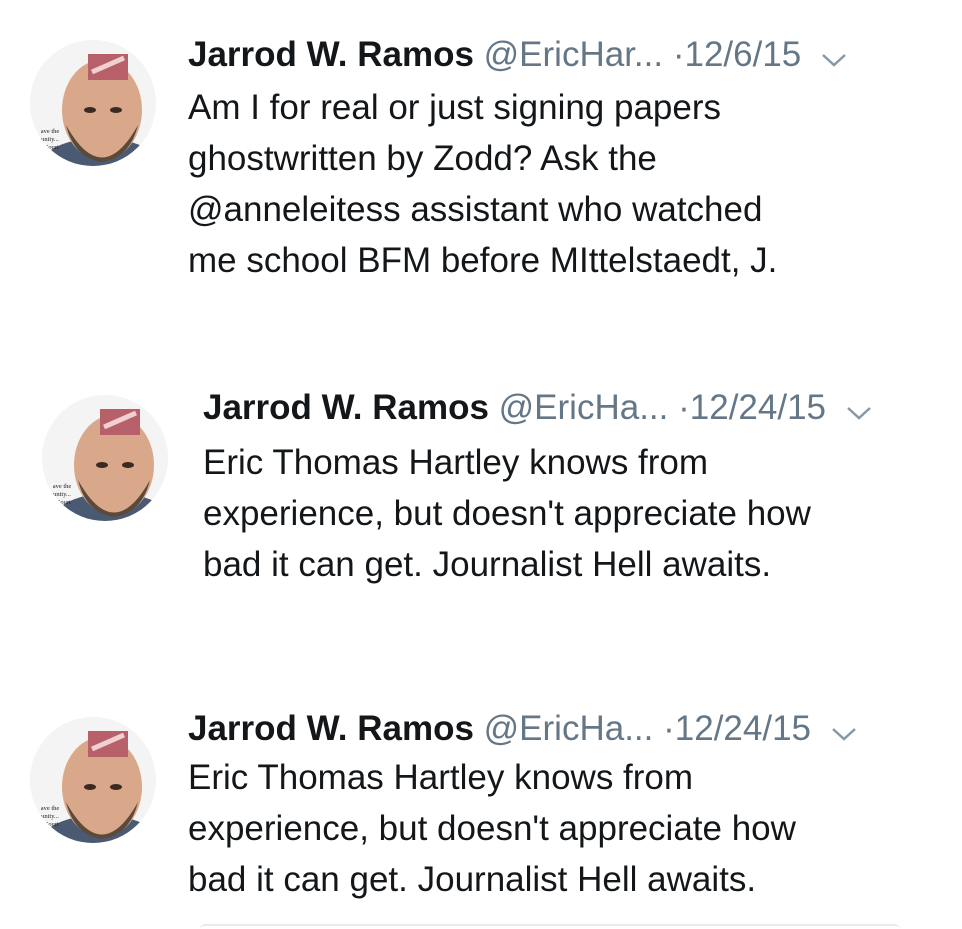  What do you see at coordinates (483, 260) in the screenshot?
I see `tweet-text-line: me school BFM before MIttelstaedt, J.` at bounding box center [483, 260].